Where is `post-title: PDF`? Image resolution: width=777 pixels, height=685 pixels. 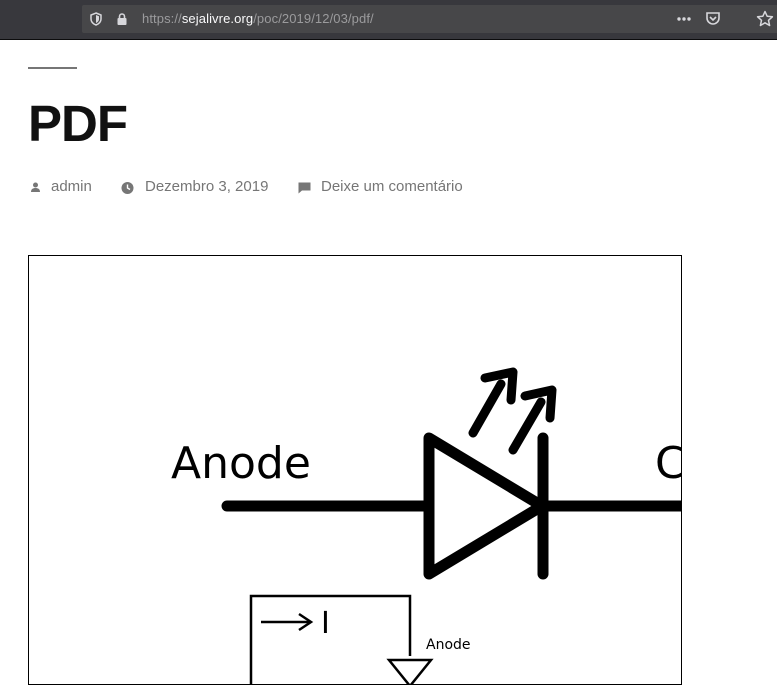 post-title: PDF is located at coordinates (78, 123).